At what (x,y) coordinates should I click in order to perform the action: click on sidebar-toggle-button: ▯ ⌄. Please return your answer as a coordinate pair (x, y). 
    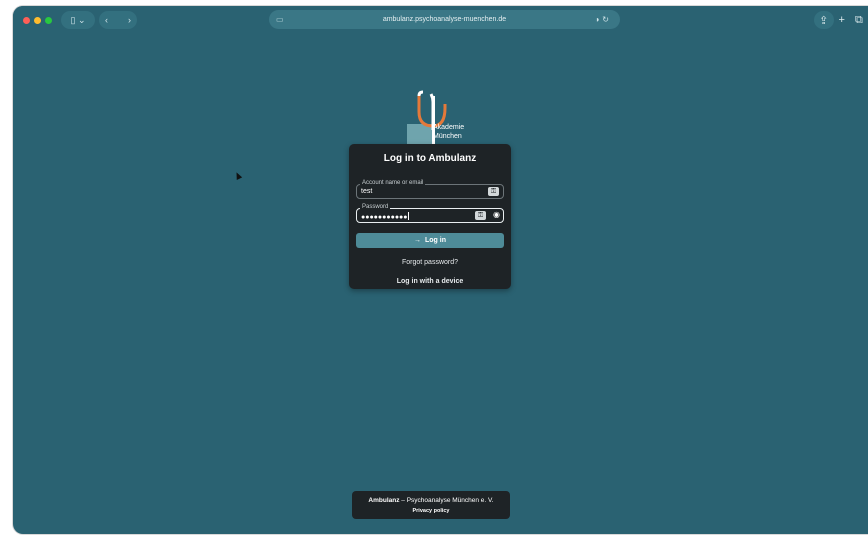
    Looking at the image, I should click on (78, 20).